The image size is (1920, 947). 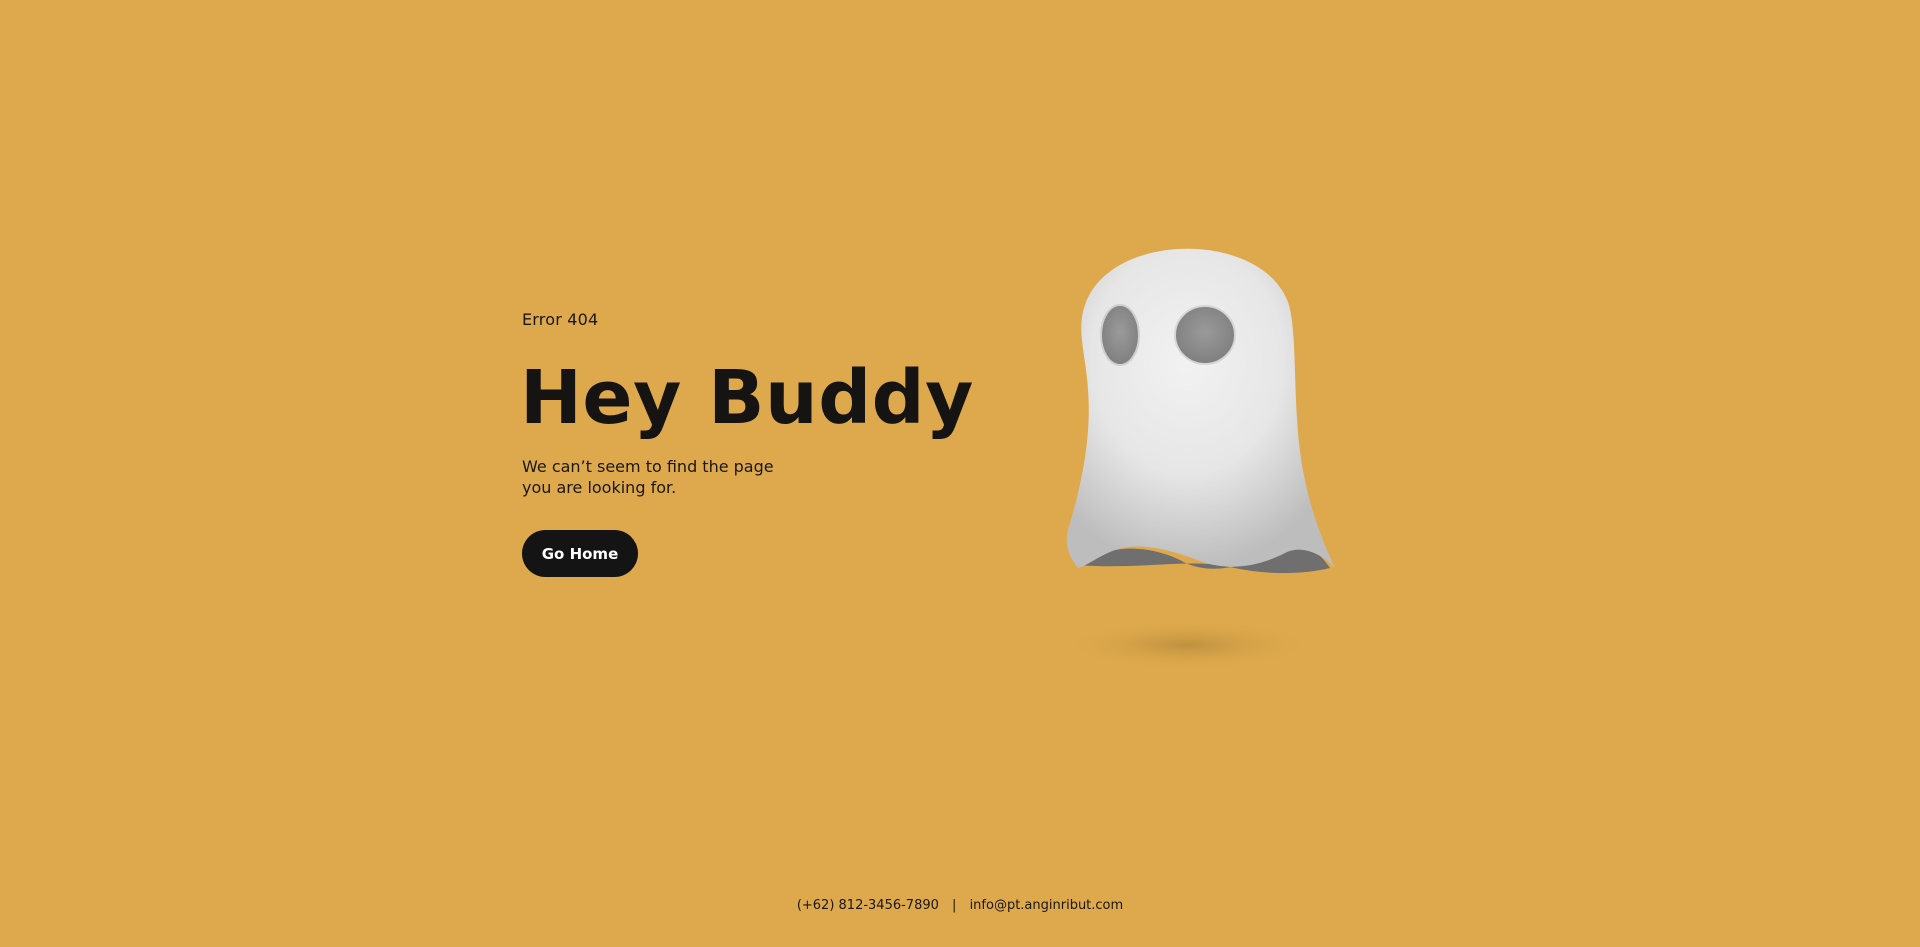 What do you see at coordinates (580, 553) in the screenshot?
I see `go-home-button: Go Home` at bounding box center [580, 553].